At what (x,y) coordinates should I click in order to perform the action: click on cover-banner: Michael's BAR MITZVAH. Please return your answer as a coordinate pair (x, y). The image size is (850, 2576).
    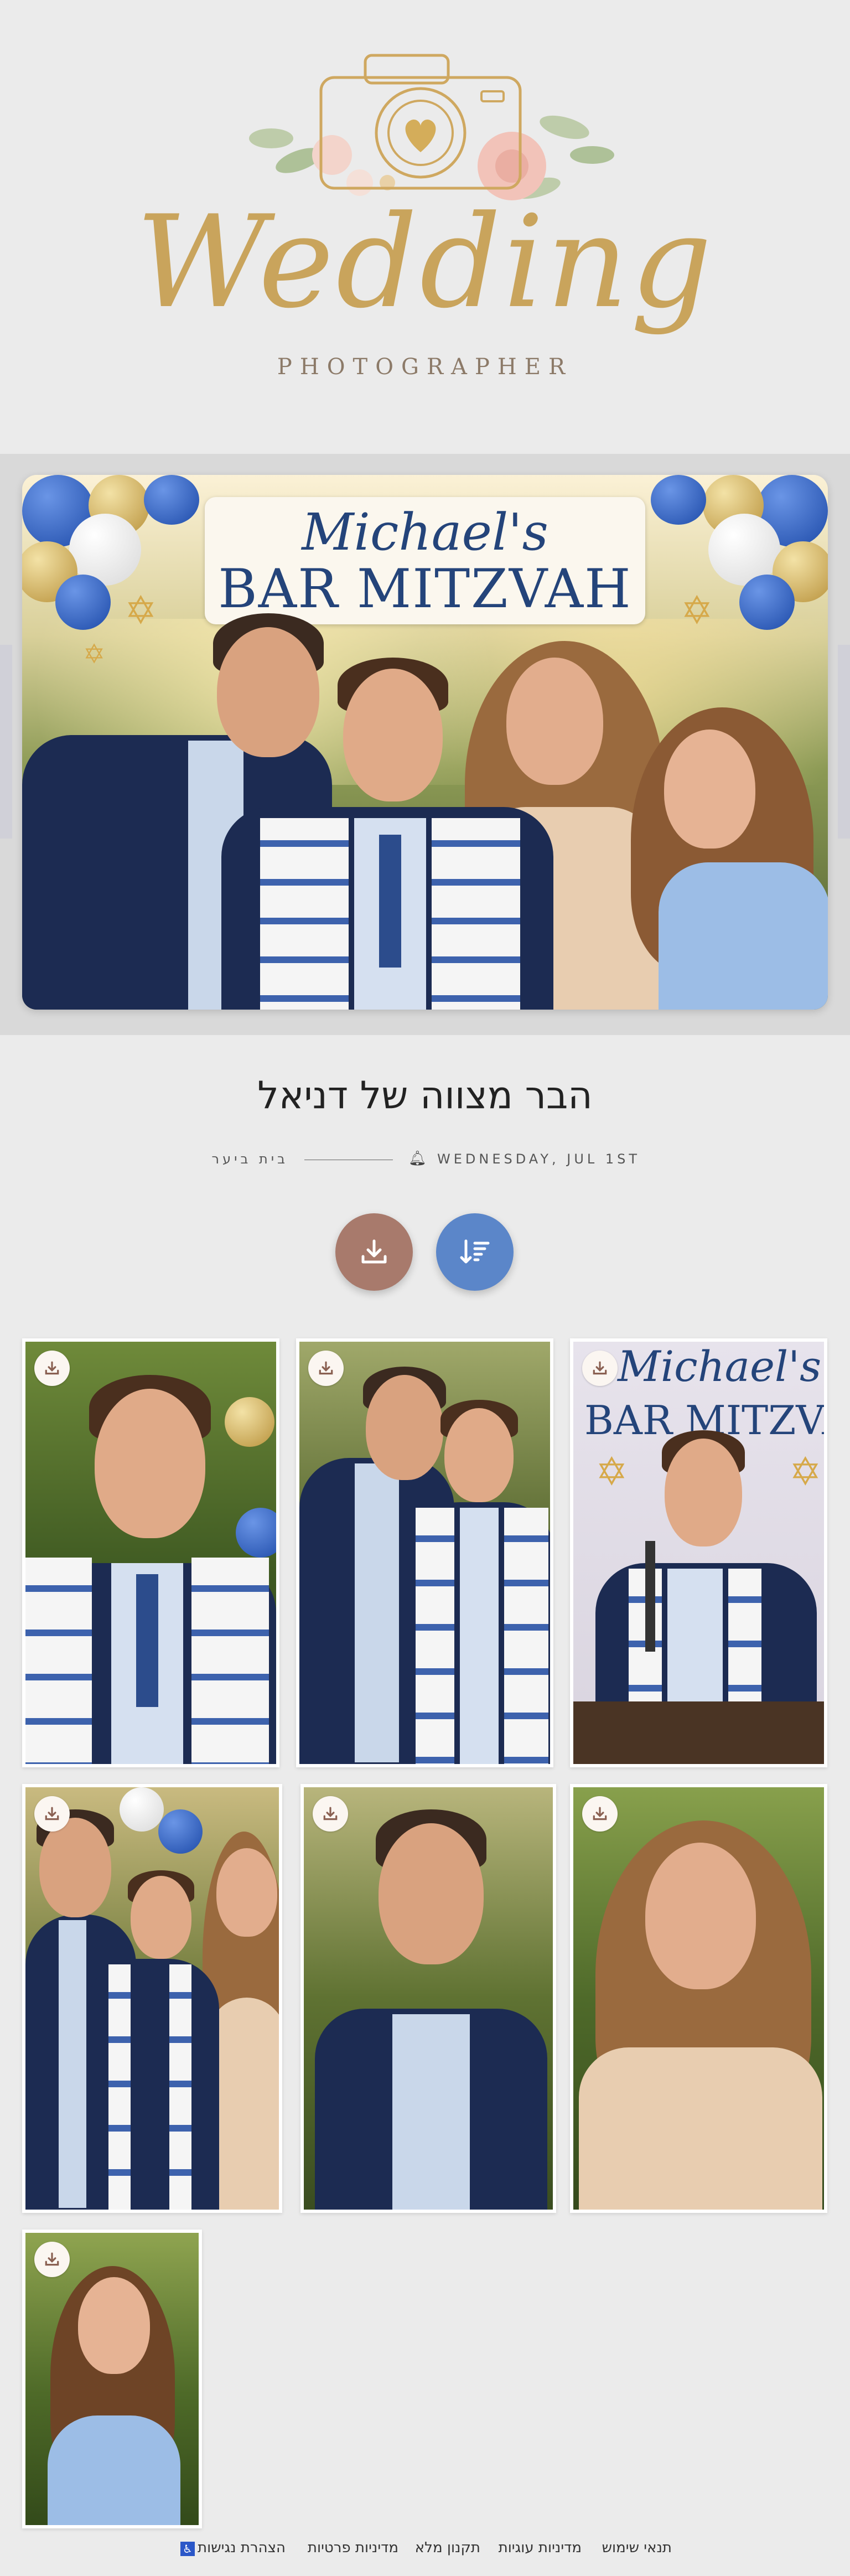
    Looking at the image, I should click on (425, 560).